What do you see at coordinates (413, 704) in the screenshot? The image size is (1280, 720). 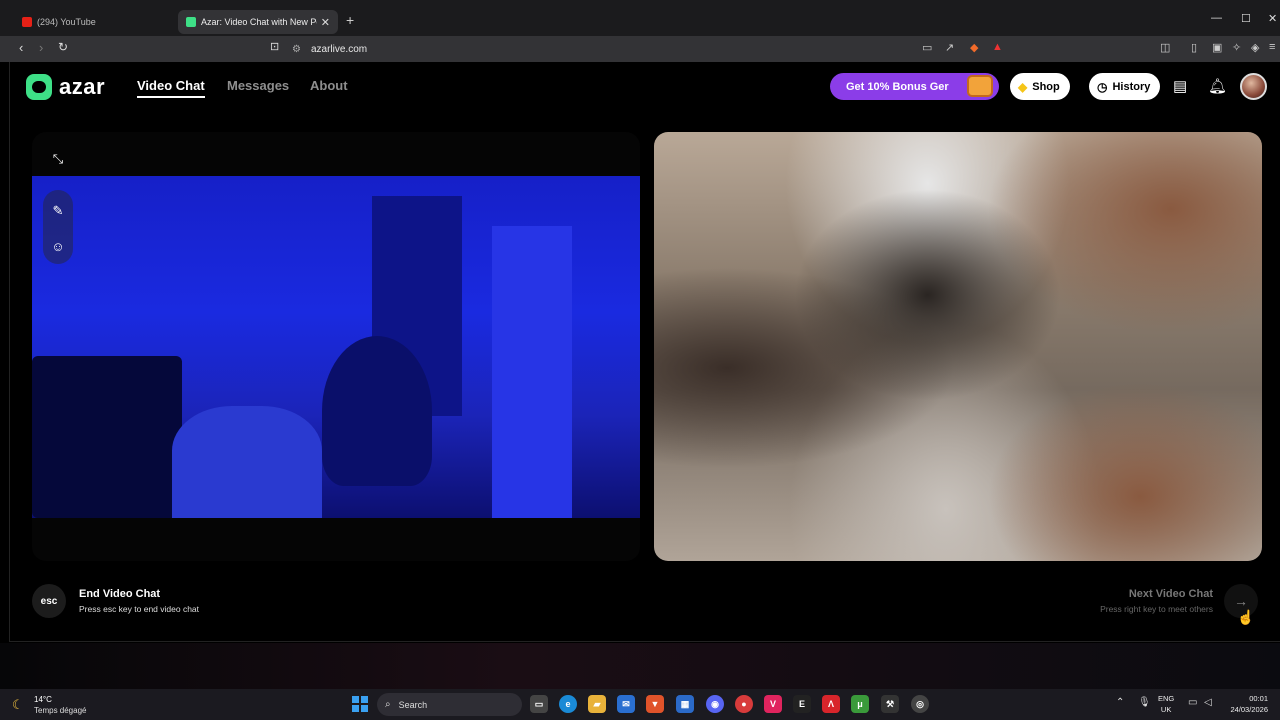 I see `search-label: Search` at bounding box center [413, 704].